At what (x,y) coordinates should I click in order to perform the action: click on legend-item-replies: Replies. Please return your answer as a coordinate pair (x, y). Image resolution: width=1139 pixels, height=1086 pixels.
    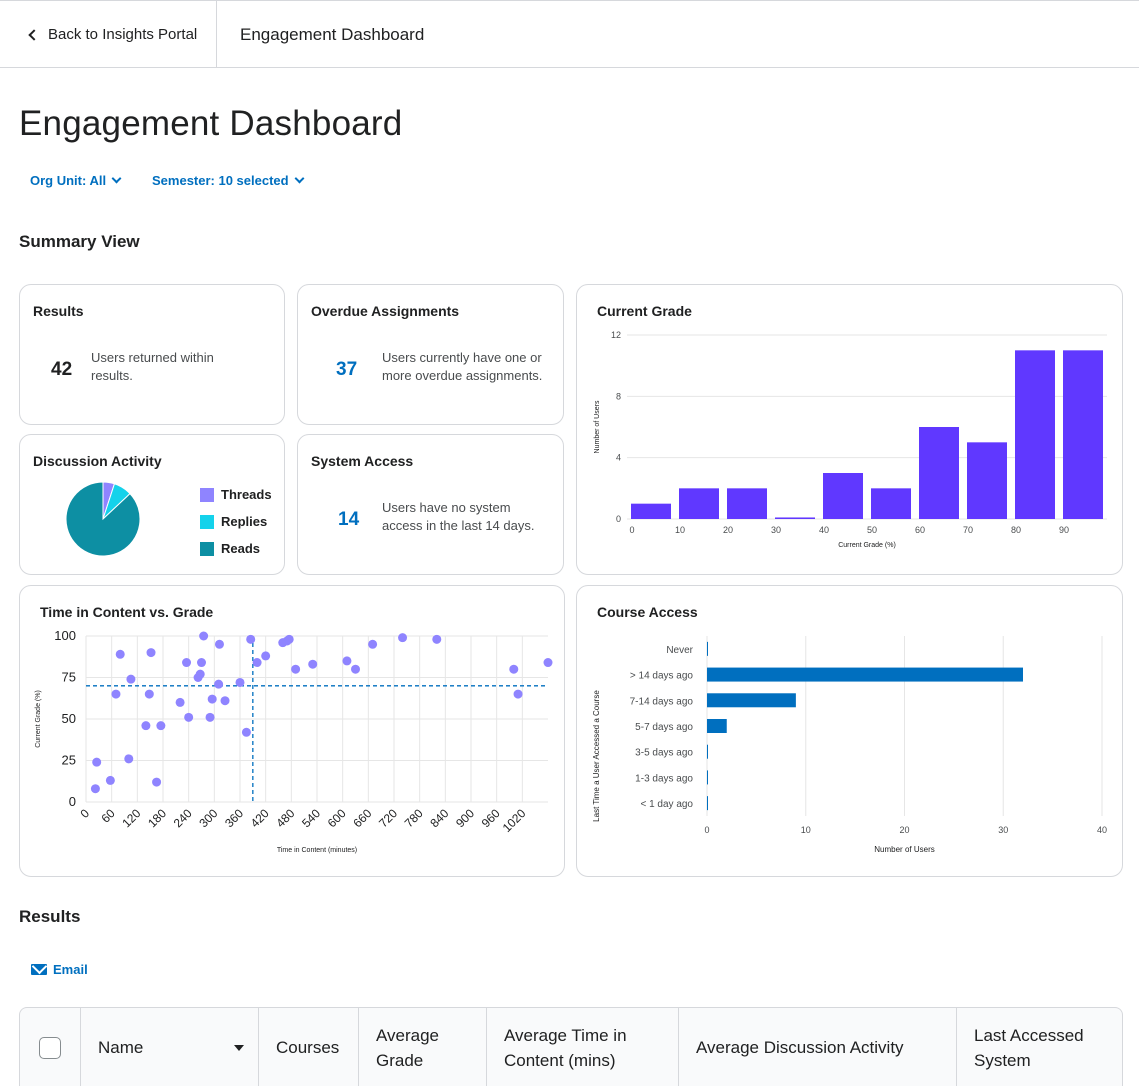
    Looking at the image, I should click on (236, 521).